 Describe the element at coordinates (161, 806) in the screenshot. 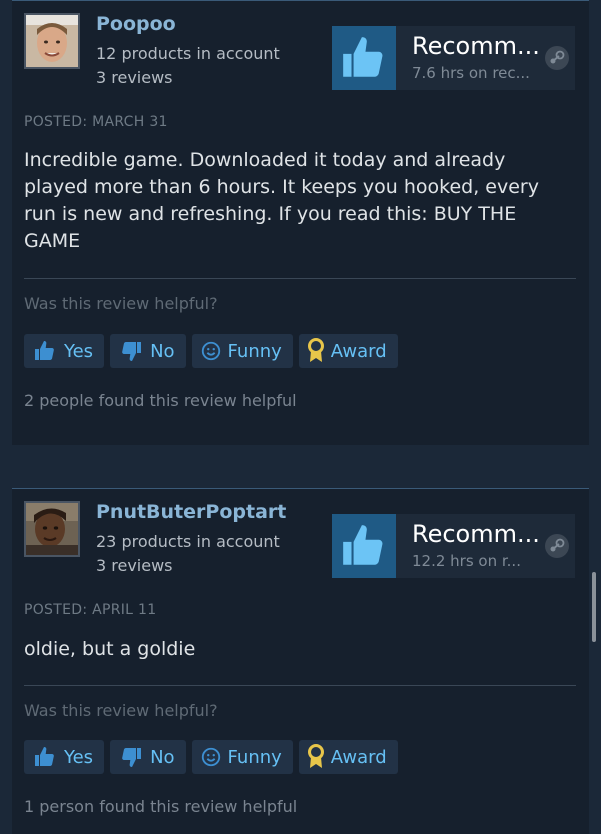

I see `helpful-count: 1 person found this review helpful` at that location.